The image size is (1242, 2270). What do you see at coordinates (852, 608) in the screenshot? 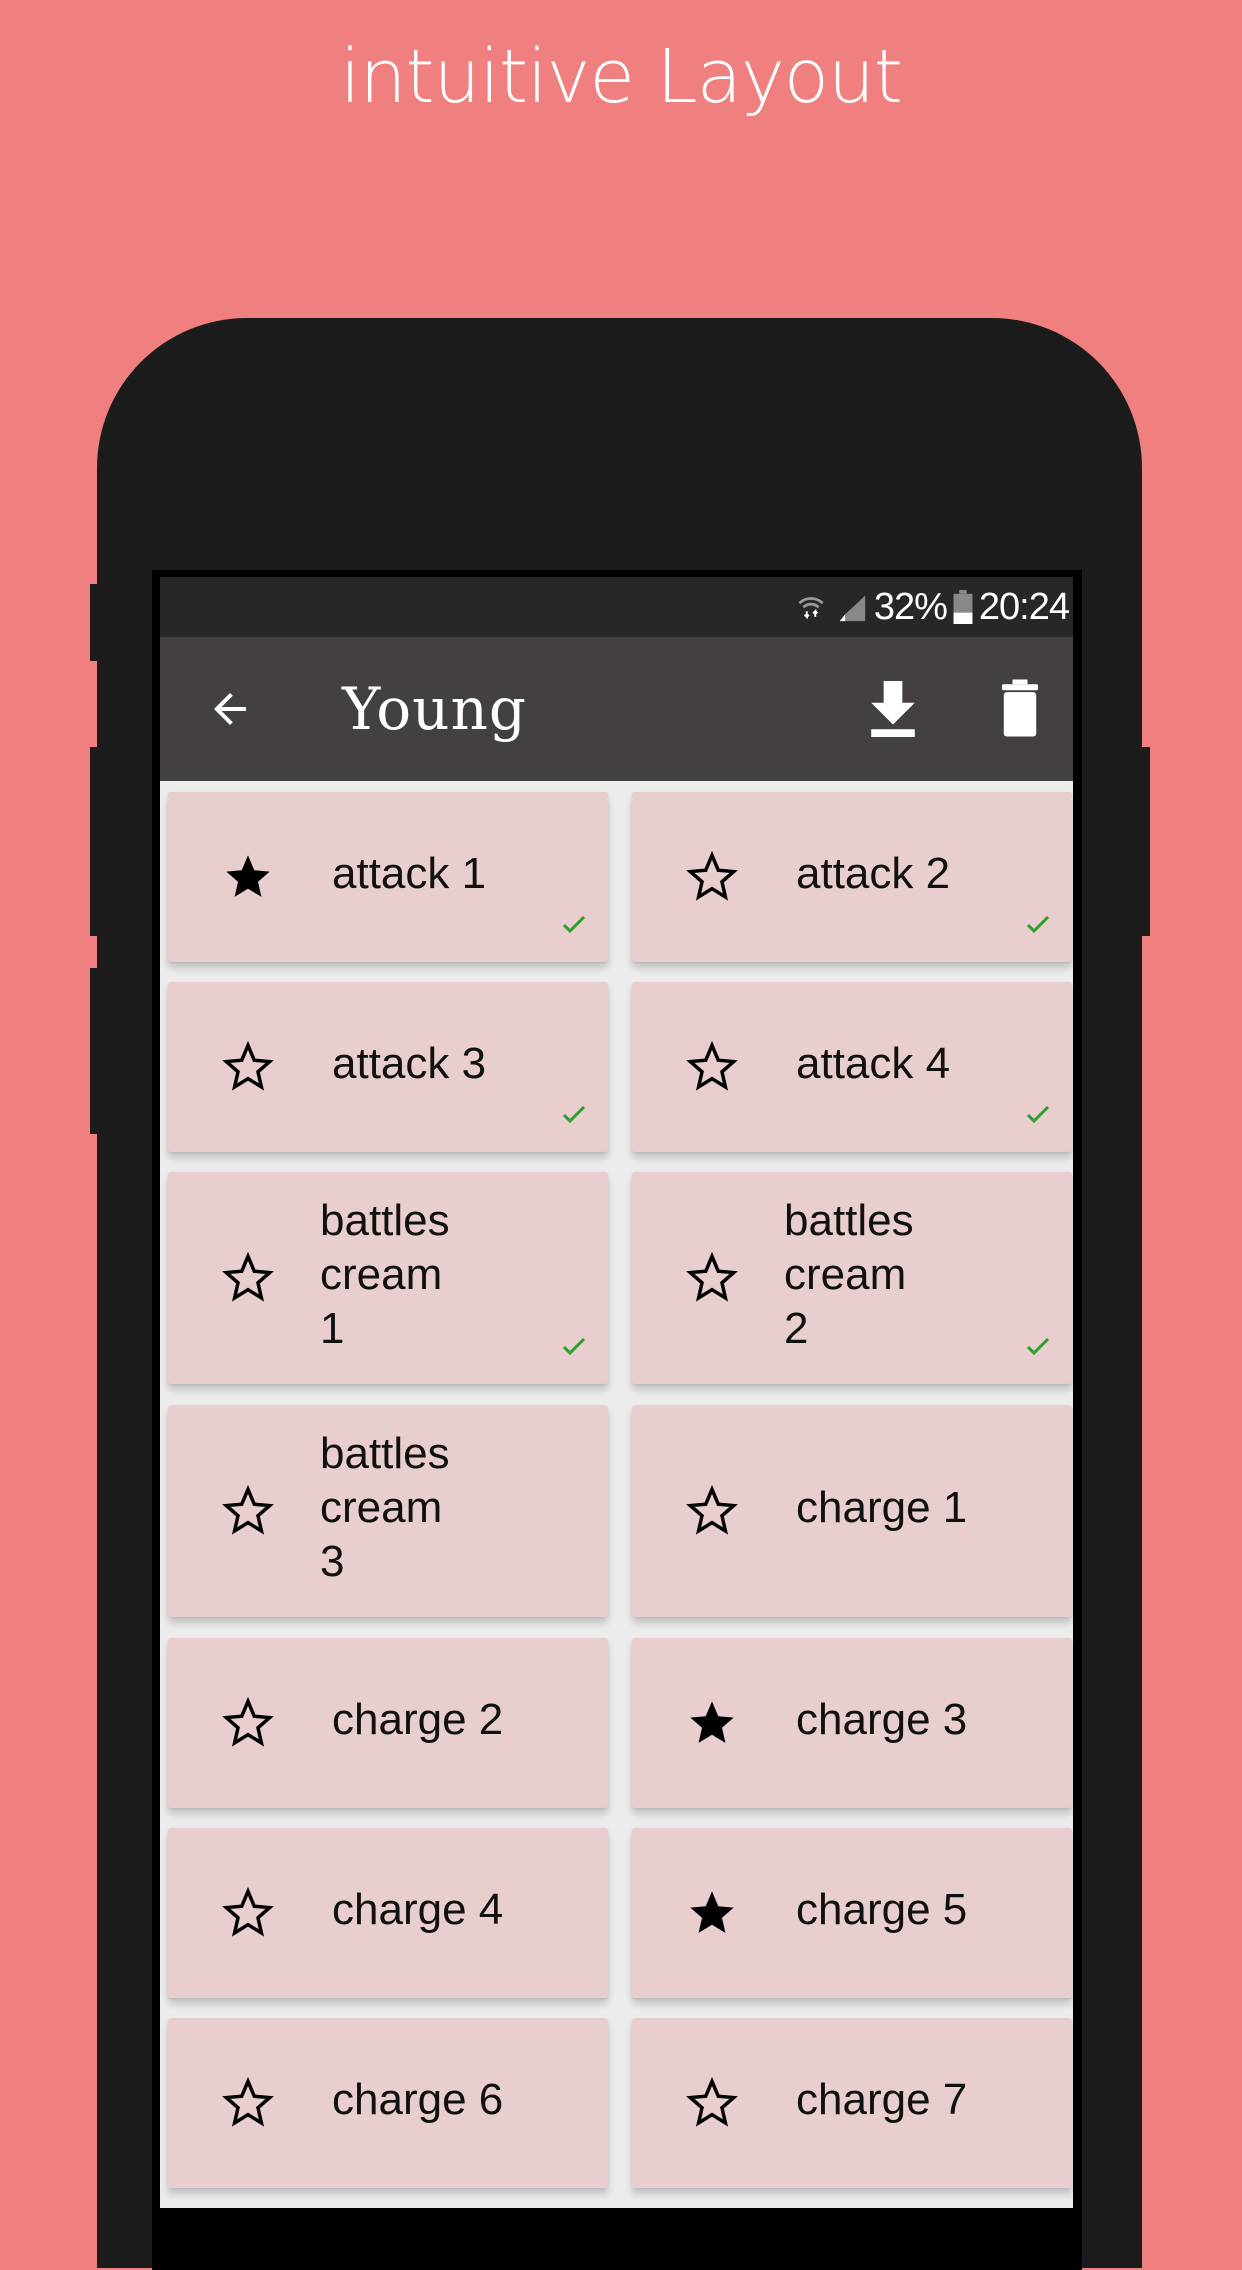
I see `signal-icon` at bounding box center [852, 608].